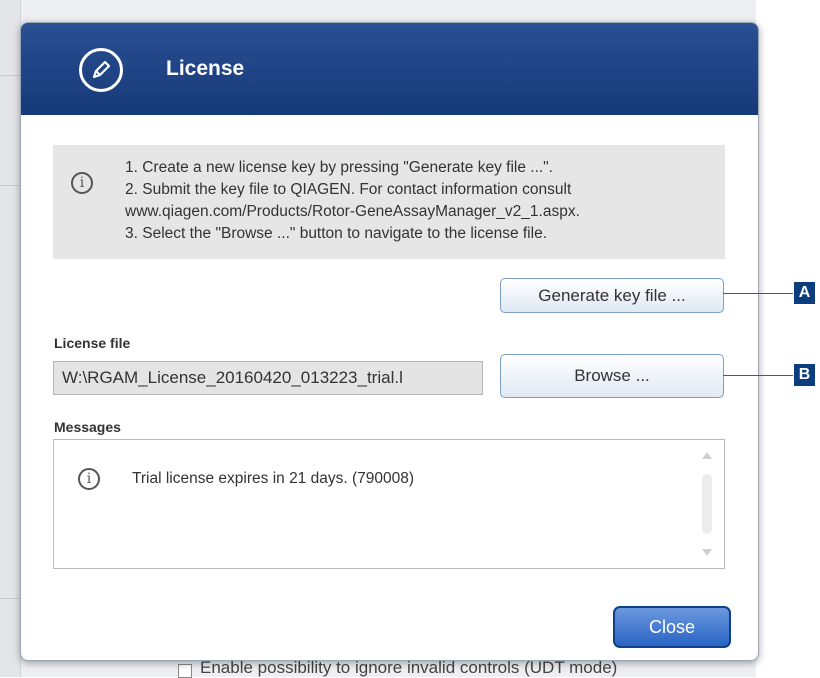  I want to click on messages-label: Messages, so click(87, 427).